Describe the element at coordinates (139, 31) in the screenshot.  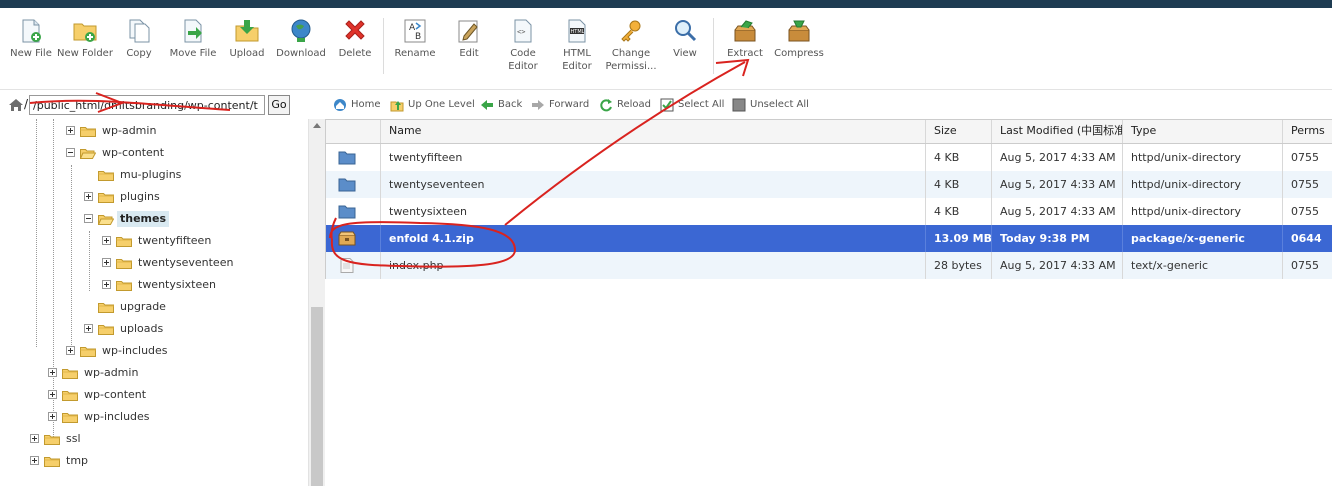
I see `copy-icon` at that location.